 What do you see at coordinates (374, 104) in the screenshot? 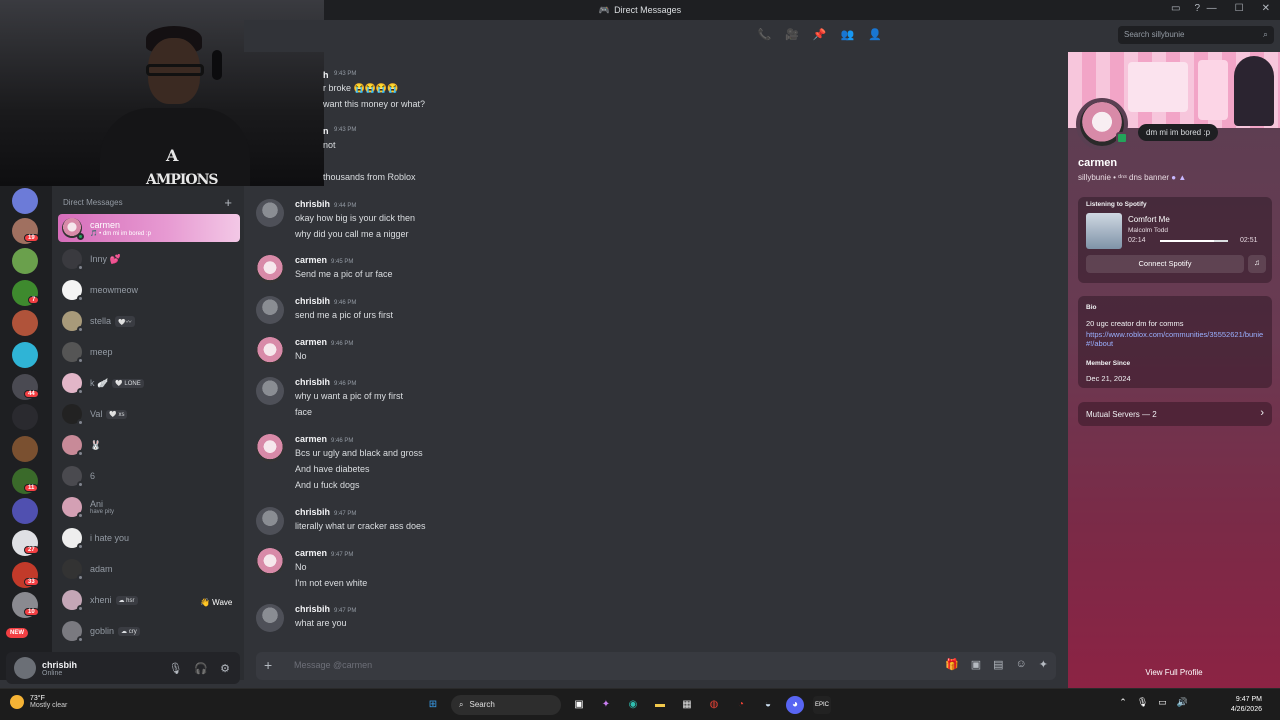
I see `message-line: want this money or what?` at bounding box center [374, 104].